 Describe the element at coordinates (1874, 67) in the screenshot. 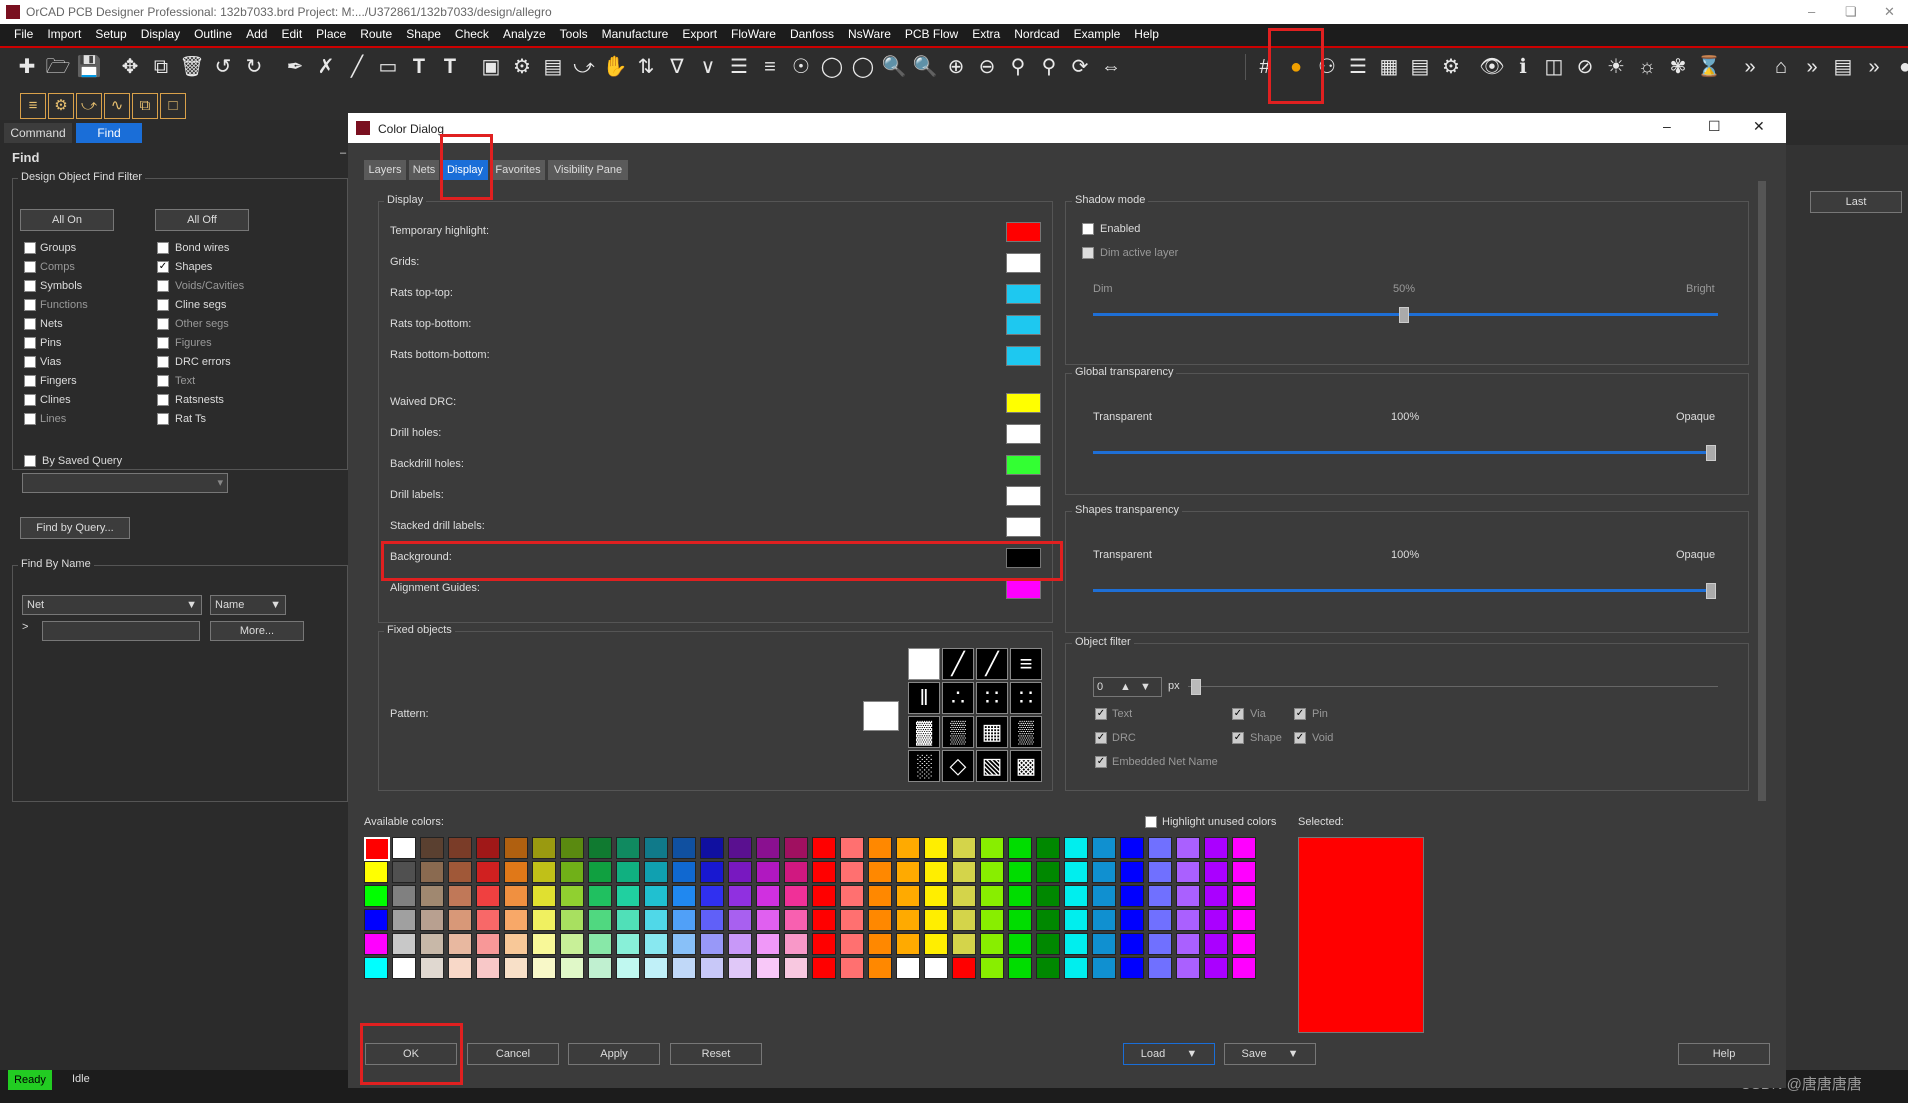

I see `more3-icon: »` at that location.